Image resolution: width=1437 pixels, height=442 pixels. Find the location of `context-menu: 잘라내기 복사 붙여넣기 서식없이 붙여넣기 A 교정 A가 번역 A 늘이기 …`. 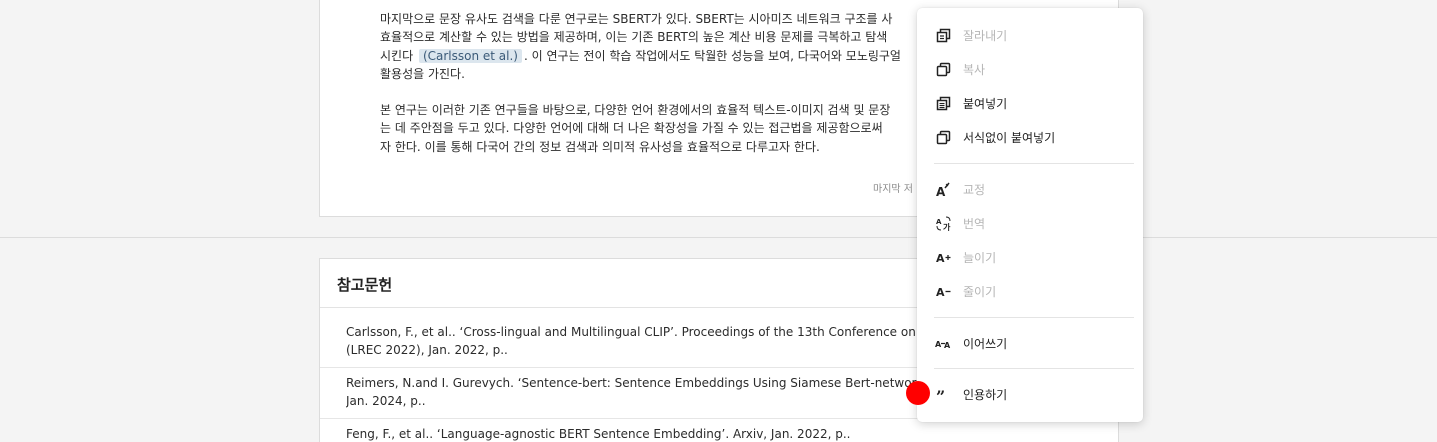

context-menu: 잘라내기 복사 붙여넣기 서식없이 붙여넣기 A 교정 A가 번역 A 늘이기 … is located at coordinates (1030, 215).